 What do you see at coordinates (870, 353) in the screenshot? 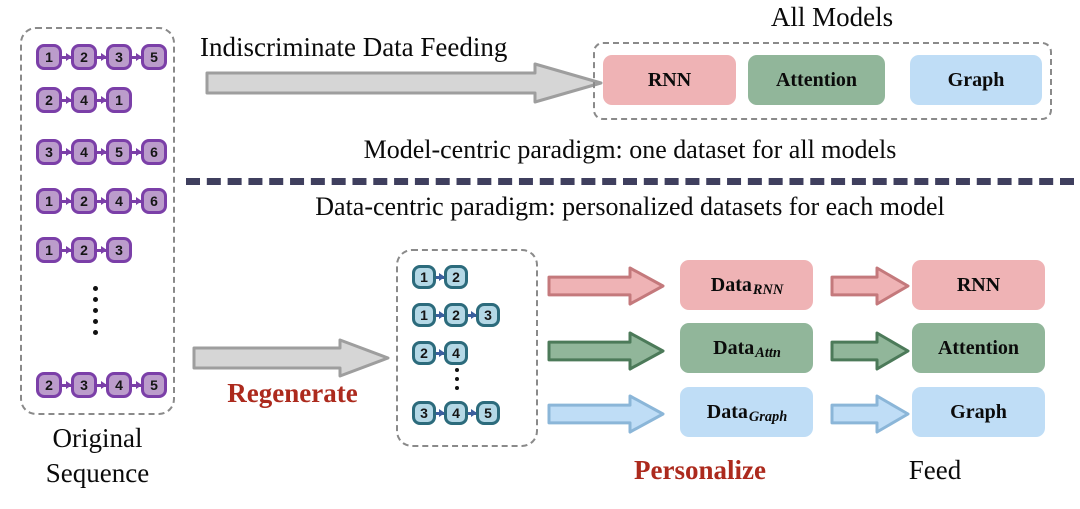
I see `feed-arrow-attention` at bounding box center [870, 353].